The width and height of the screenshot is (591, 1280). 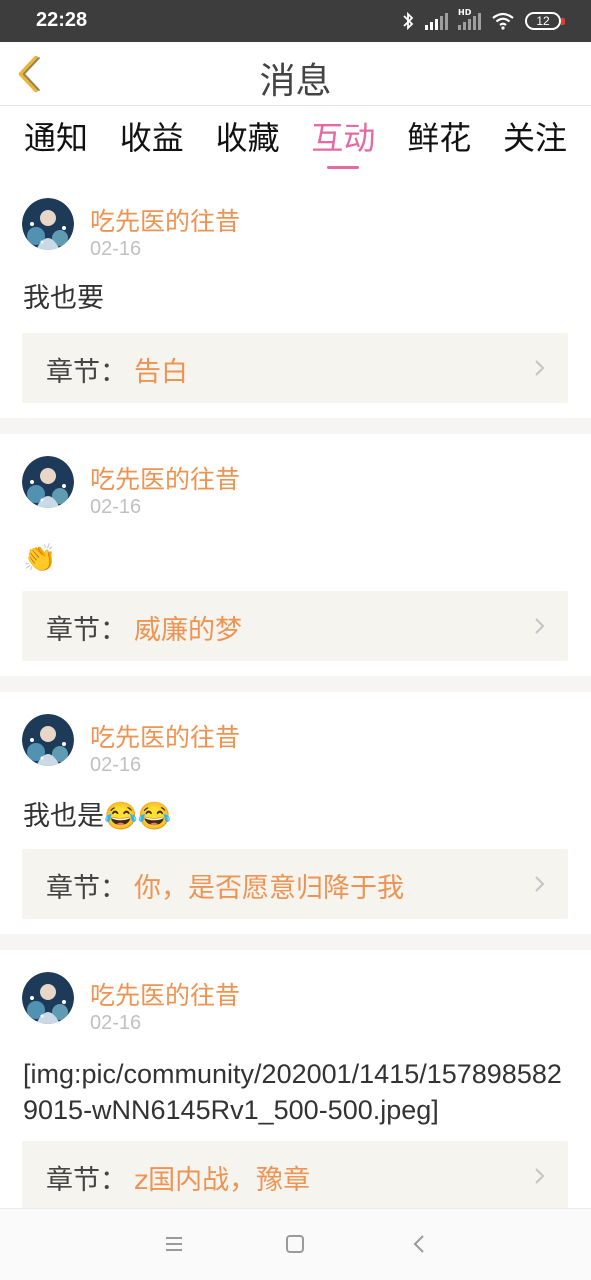 What do you see at coordinates (222, 1180) in the screenshot?
I see `chapter-name: z国内战，豫章` at bounding box center [222, 1180].